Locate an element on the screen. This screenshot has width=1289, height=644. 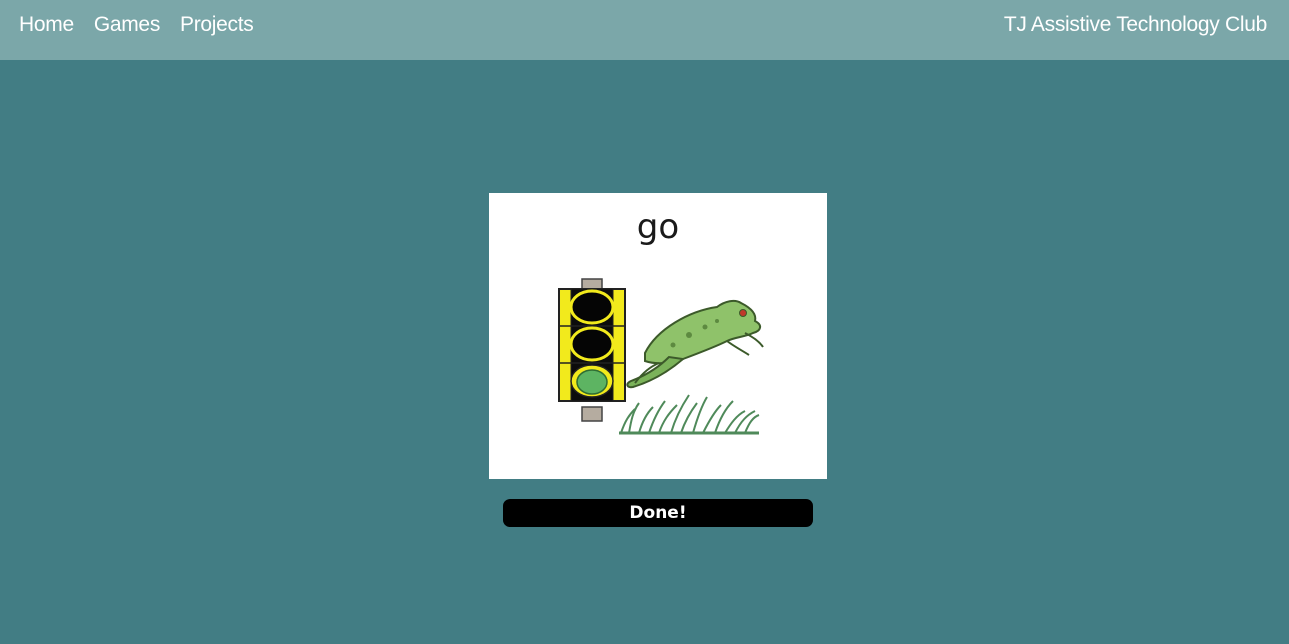
nav-home-link: Home is located at coordinates (46, 25).